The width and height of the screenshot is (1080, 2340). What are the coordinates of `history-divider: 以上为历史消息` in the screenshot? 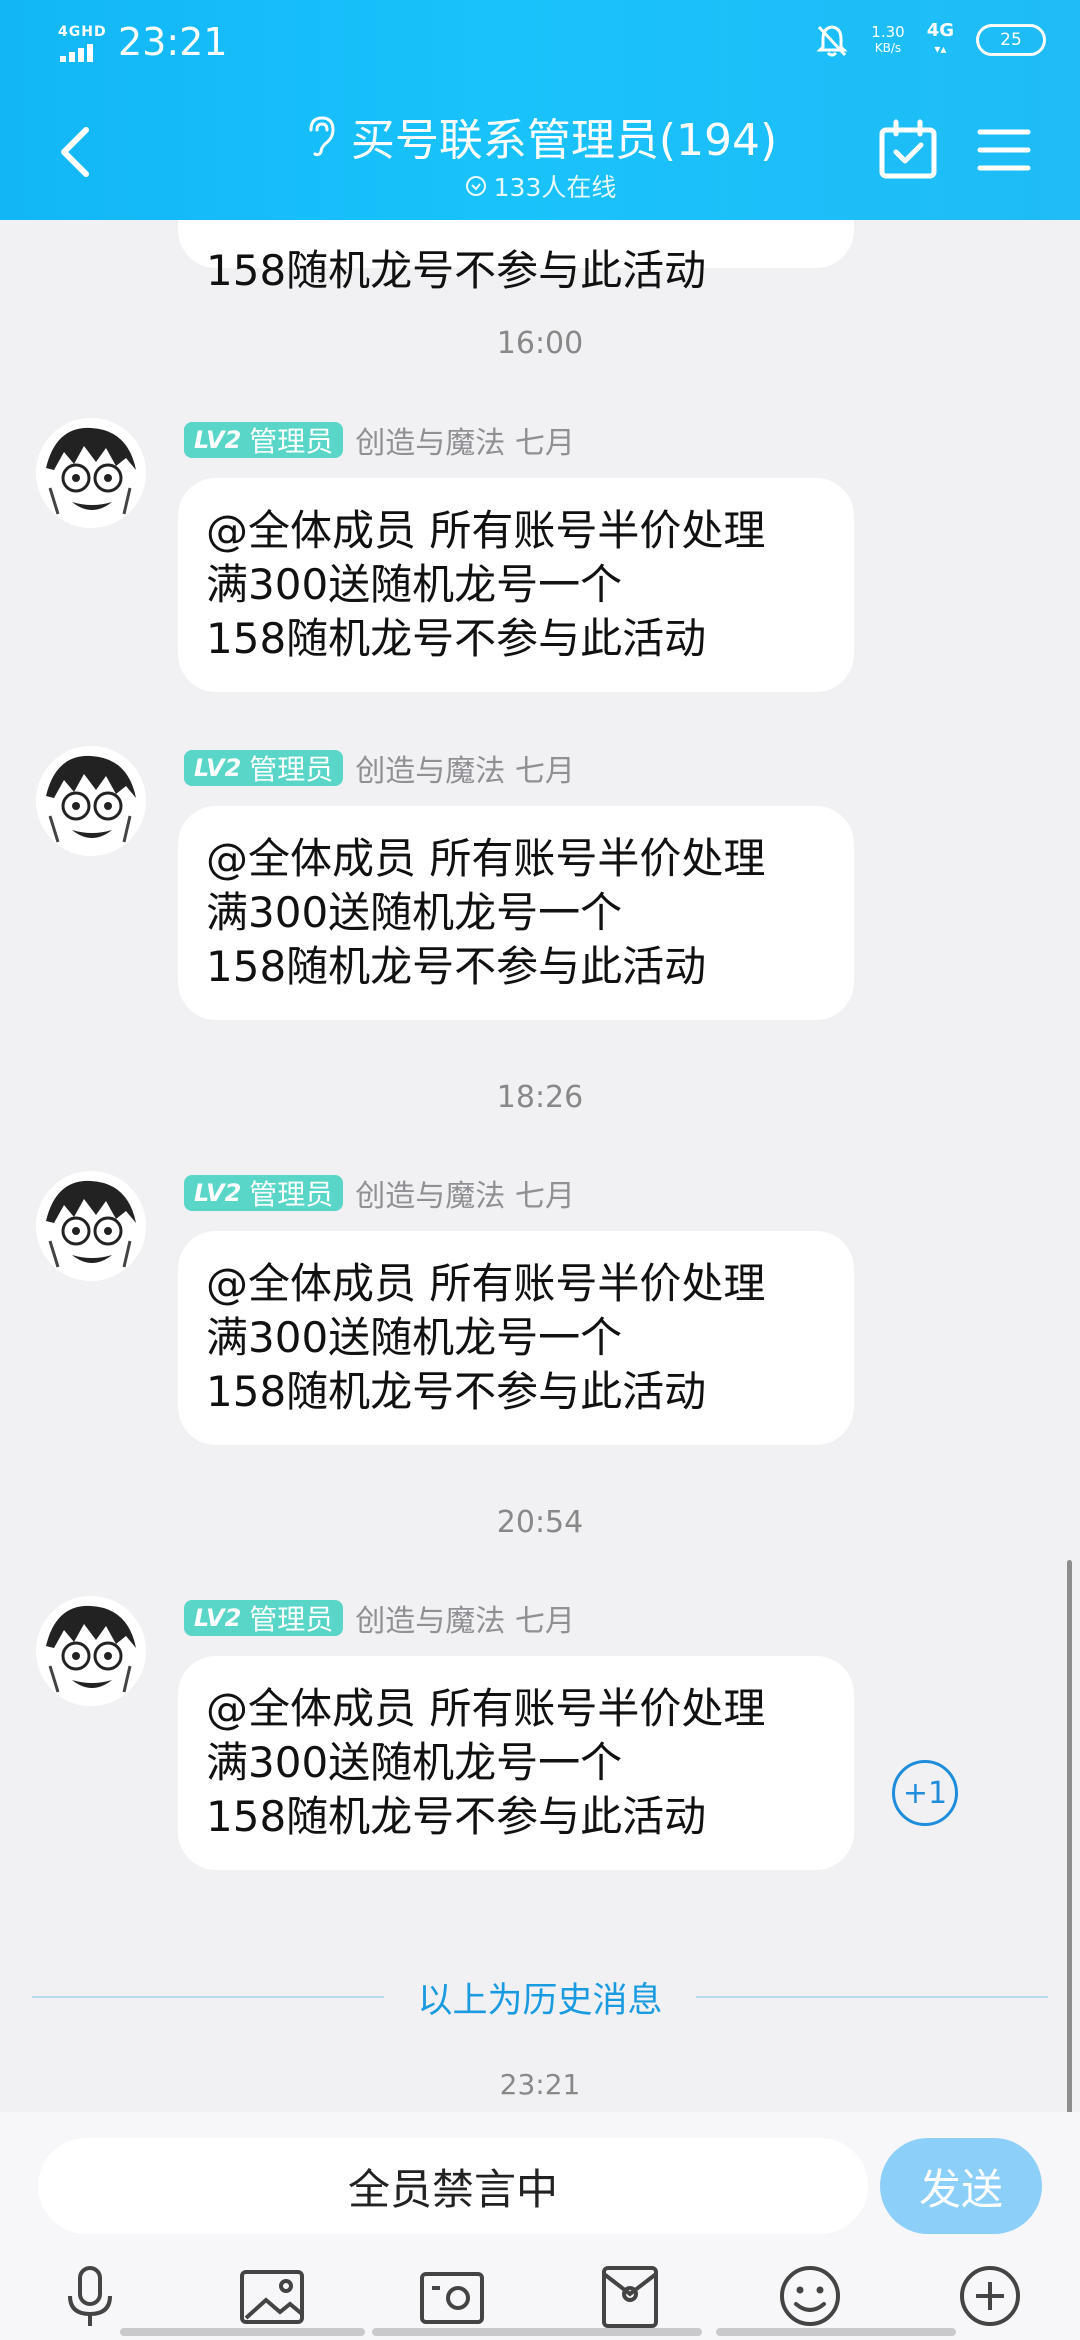 It's located at (540, 1996).